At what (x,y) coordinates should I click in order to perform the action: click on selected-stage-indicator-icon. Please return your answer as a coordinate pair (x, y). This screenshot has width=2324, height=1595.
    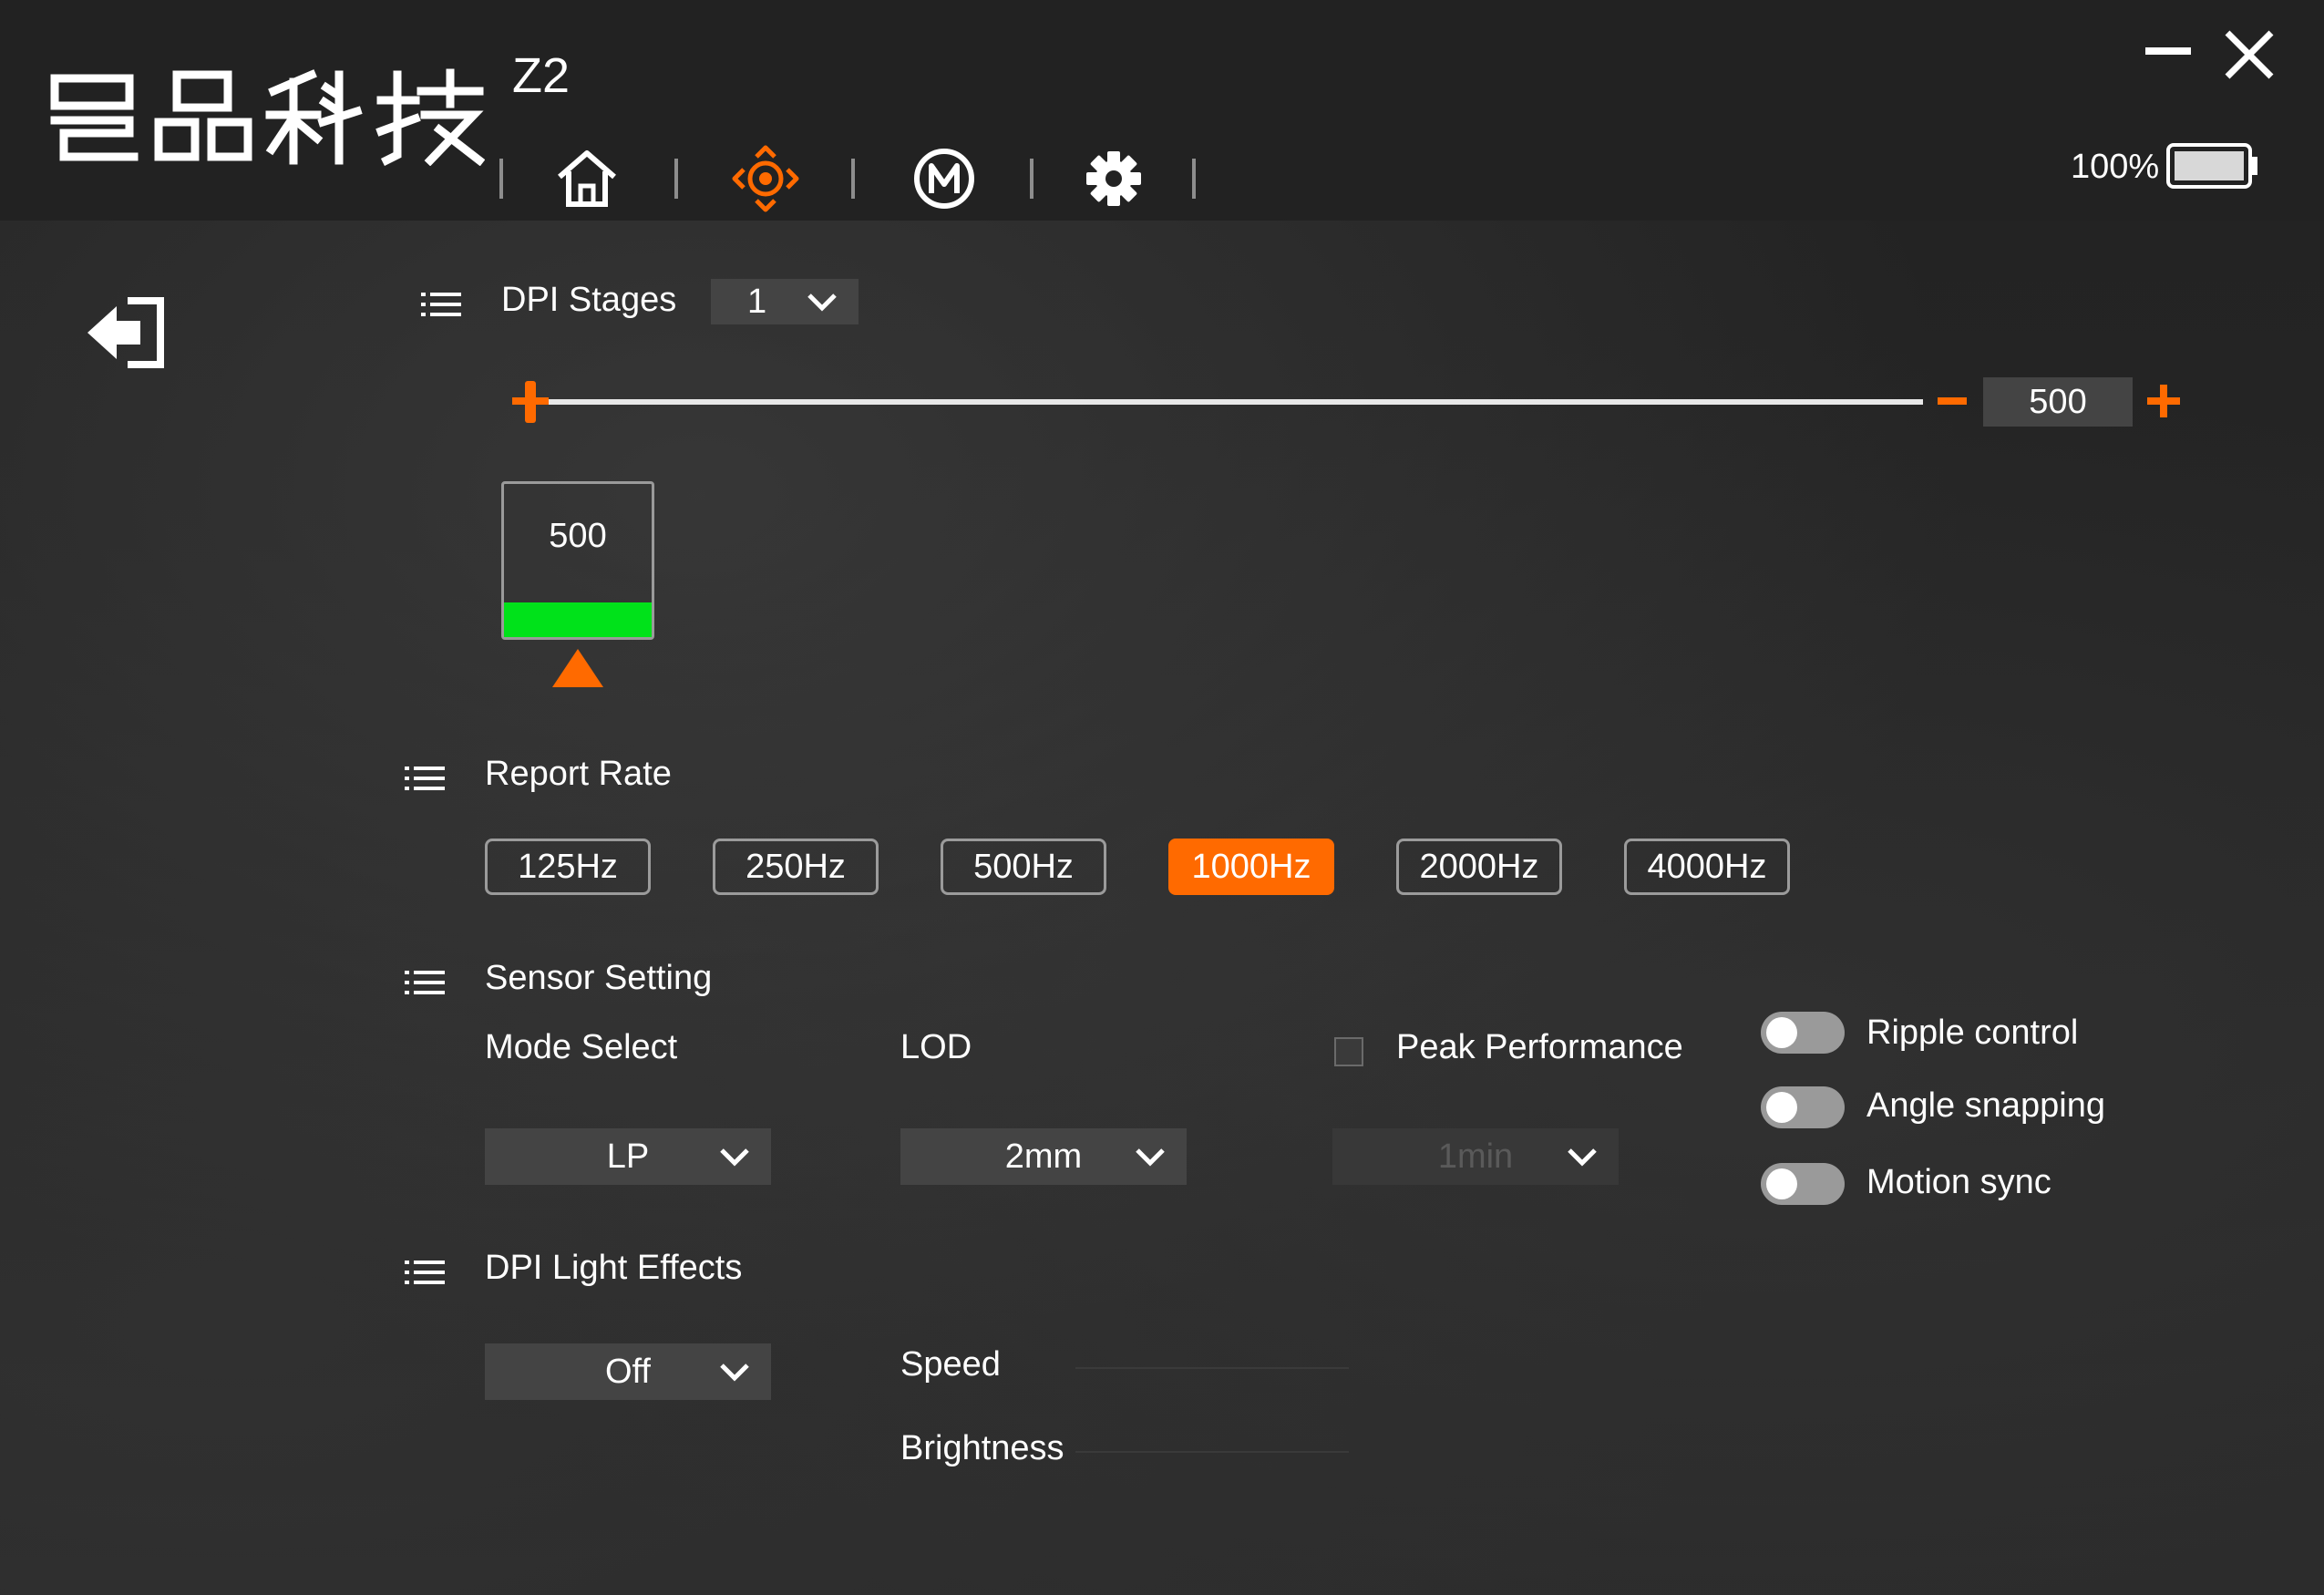
    Looking at the image, I should click on (577, 668).